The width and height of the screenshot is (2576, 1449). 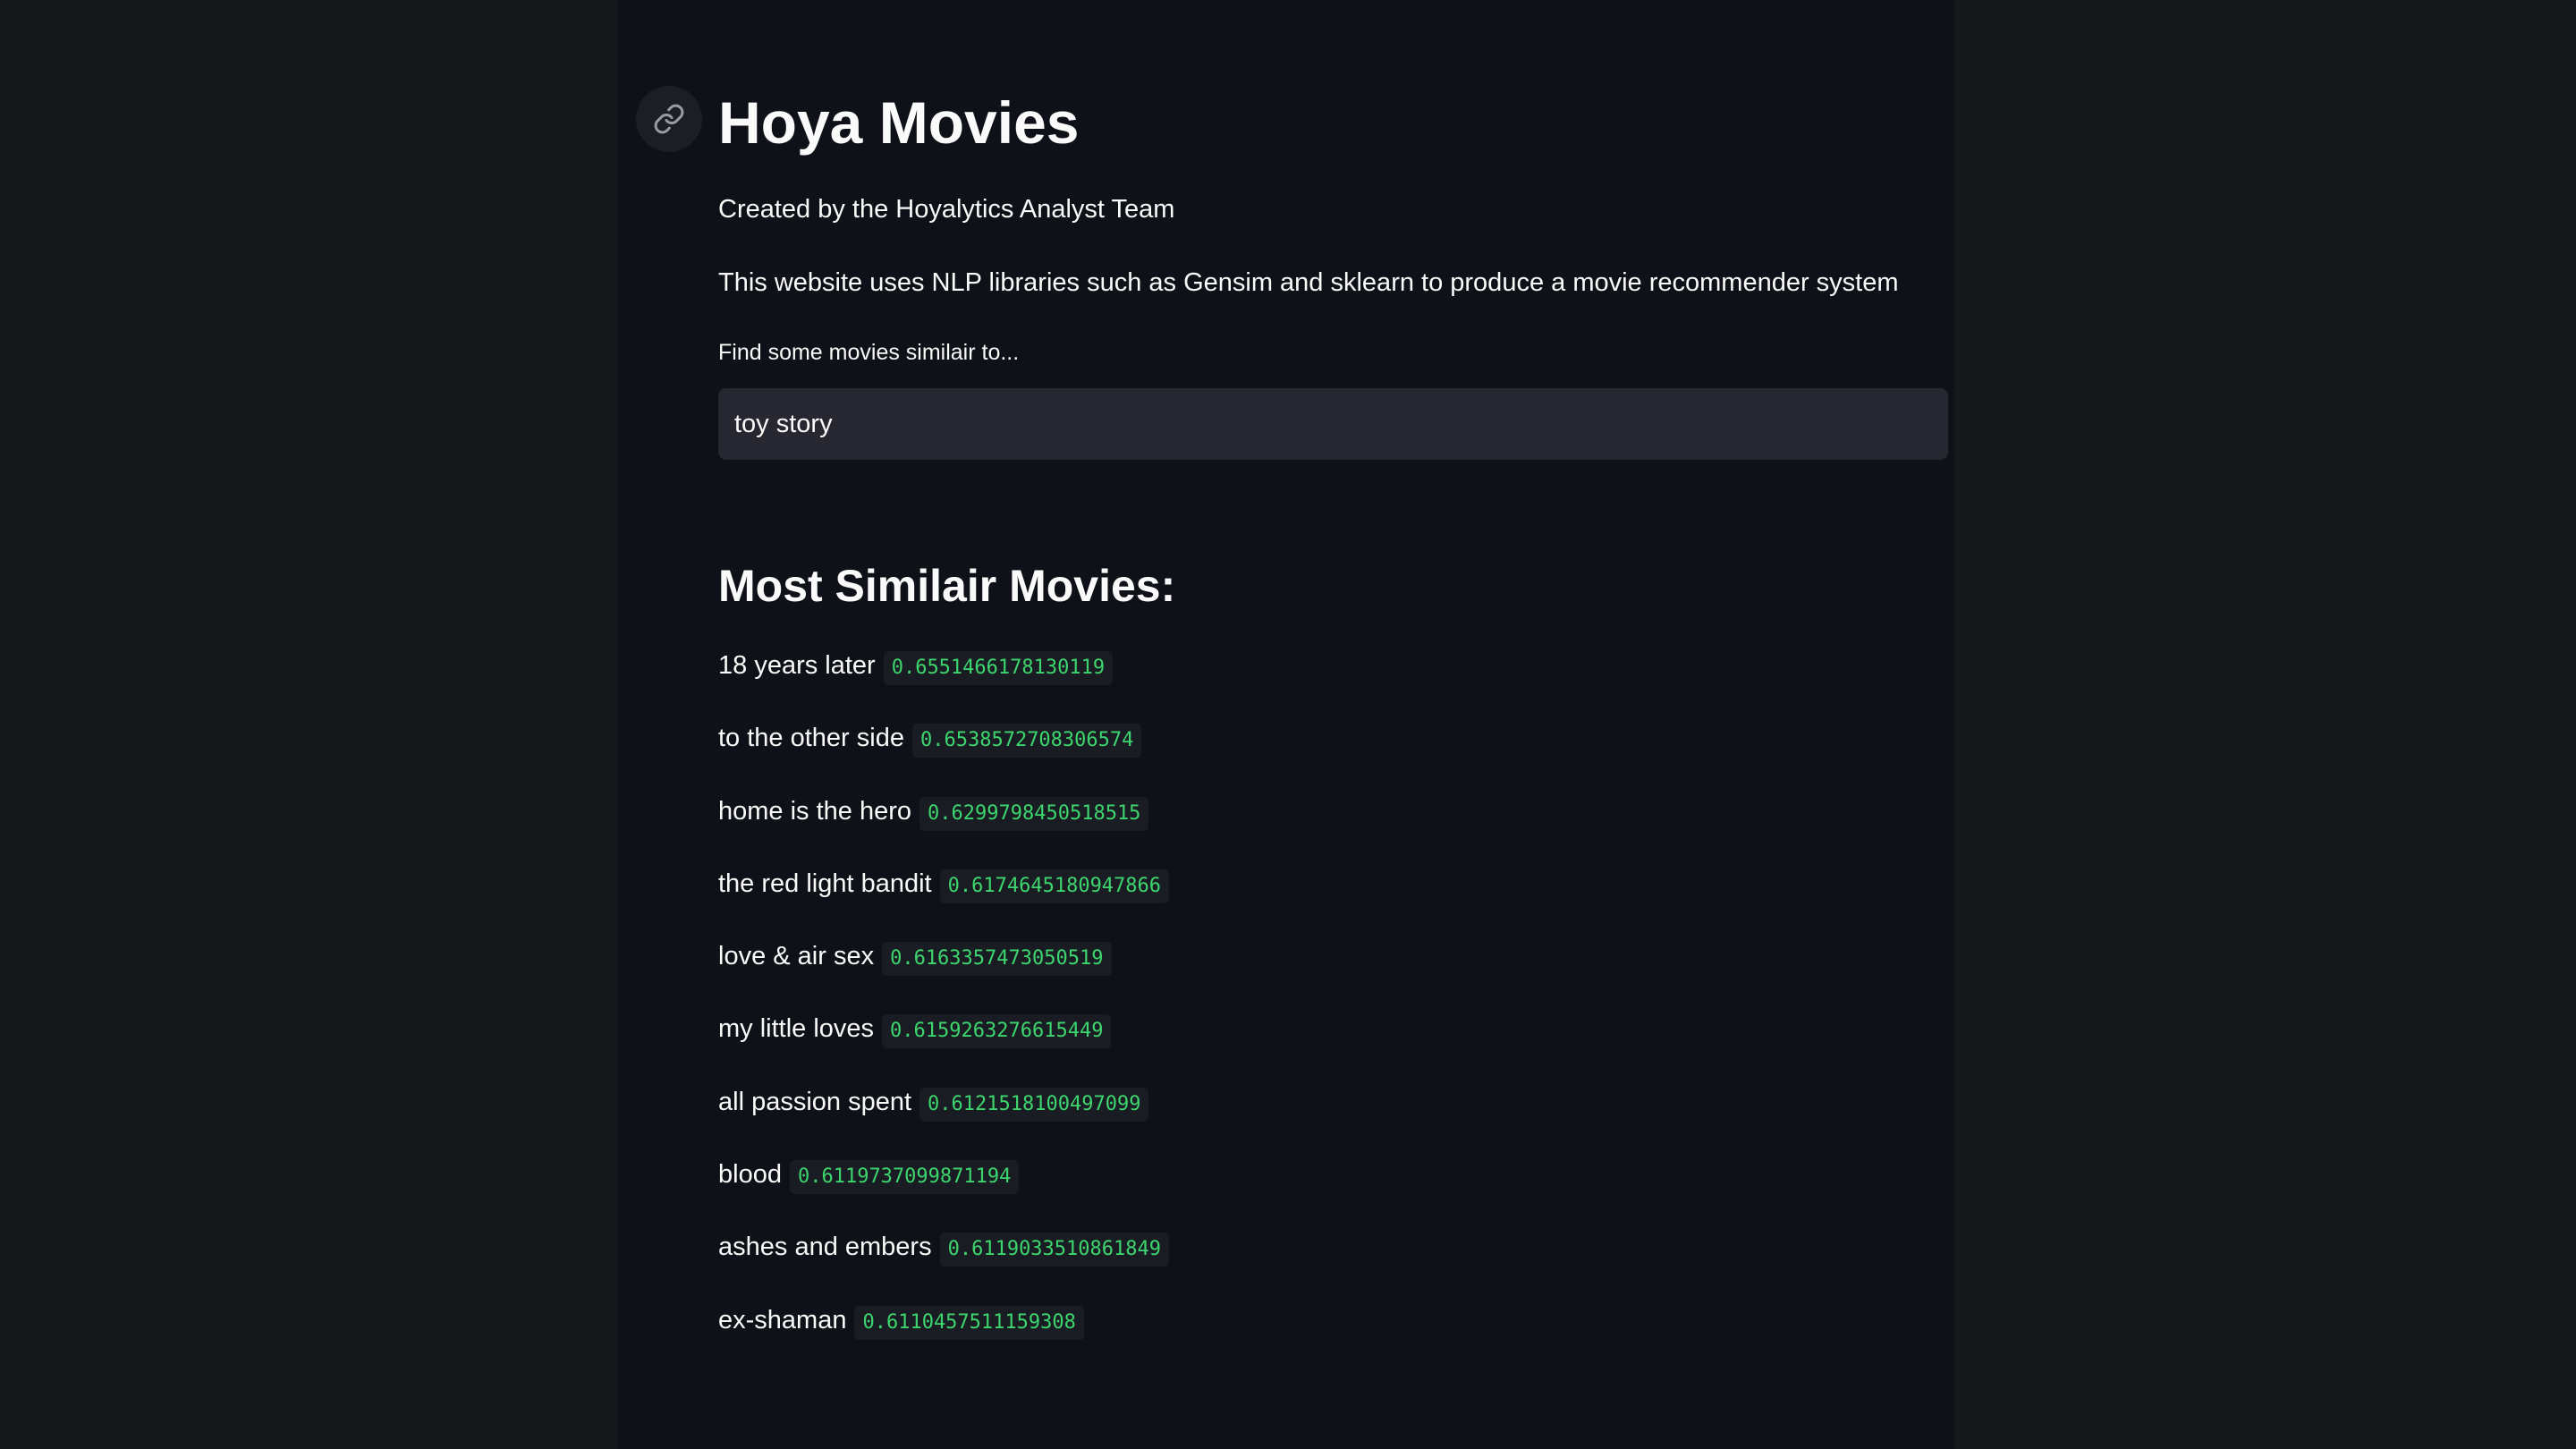 What do you see at coordinates (796, 1029) in the screenshot?
I see `result-title: my little loves` at bounding box center [796, 1029].